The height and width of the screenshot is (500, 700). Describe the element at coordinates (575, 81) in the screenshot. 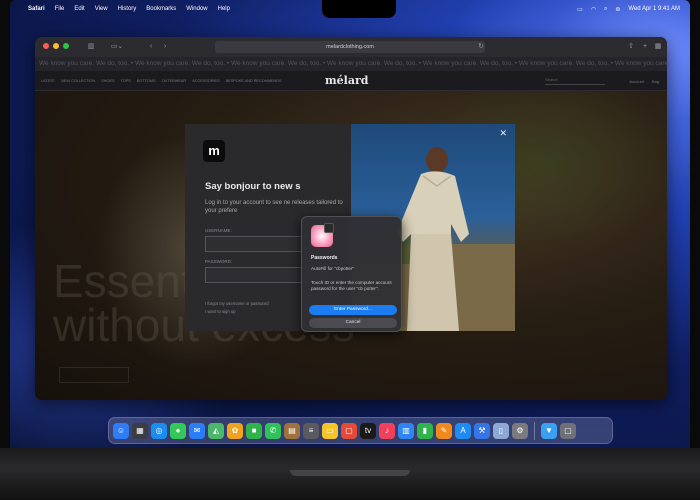

I see `site-search-field: Search` at that location.